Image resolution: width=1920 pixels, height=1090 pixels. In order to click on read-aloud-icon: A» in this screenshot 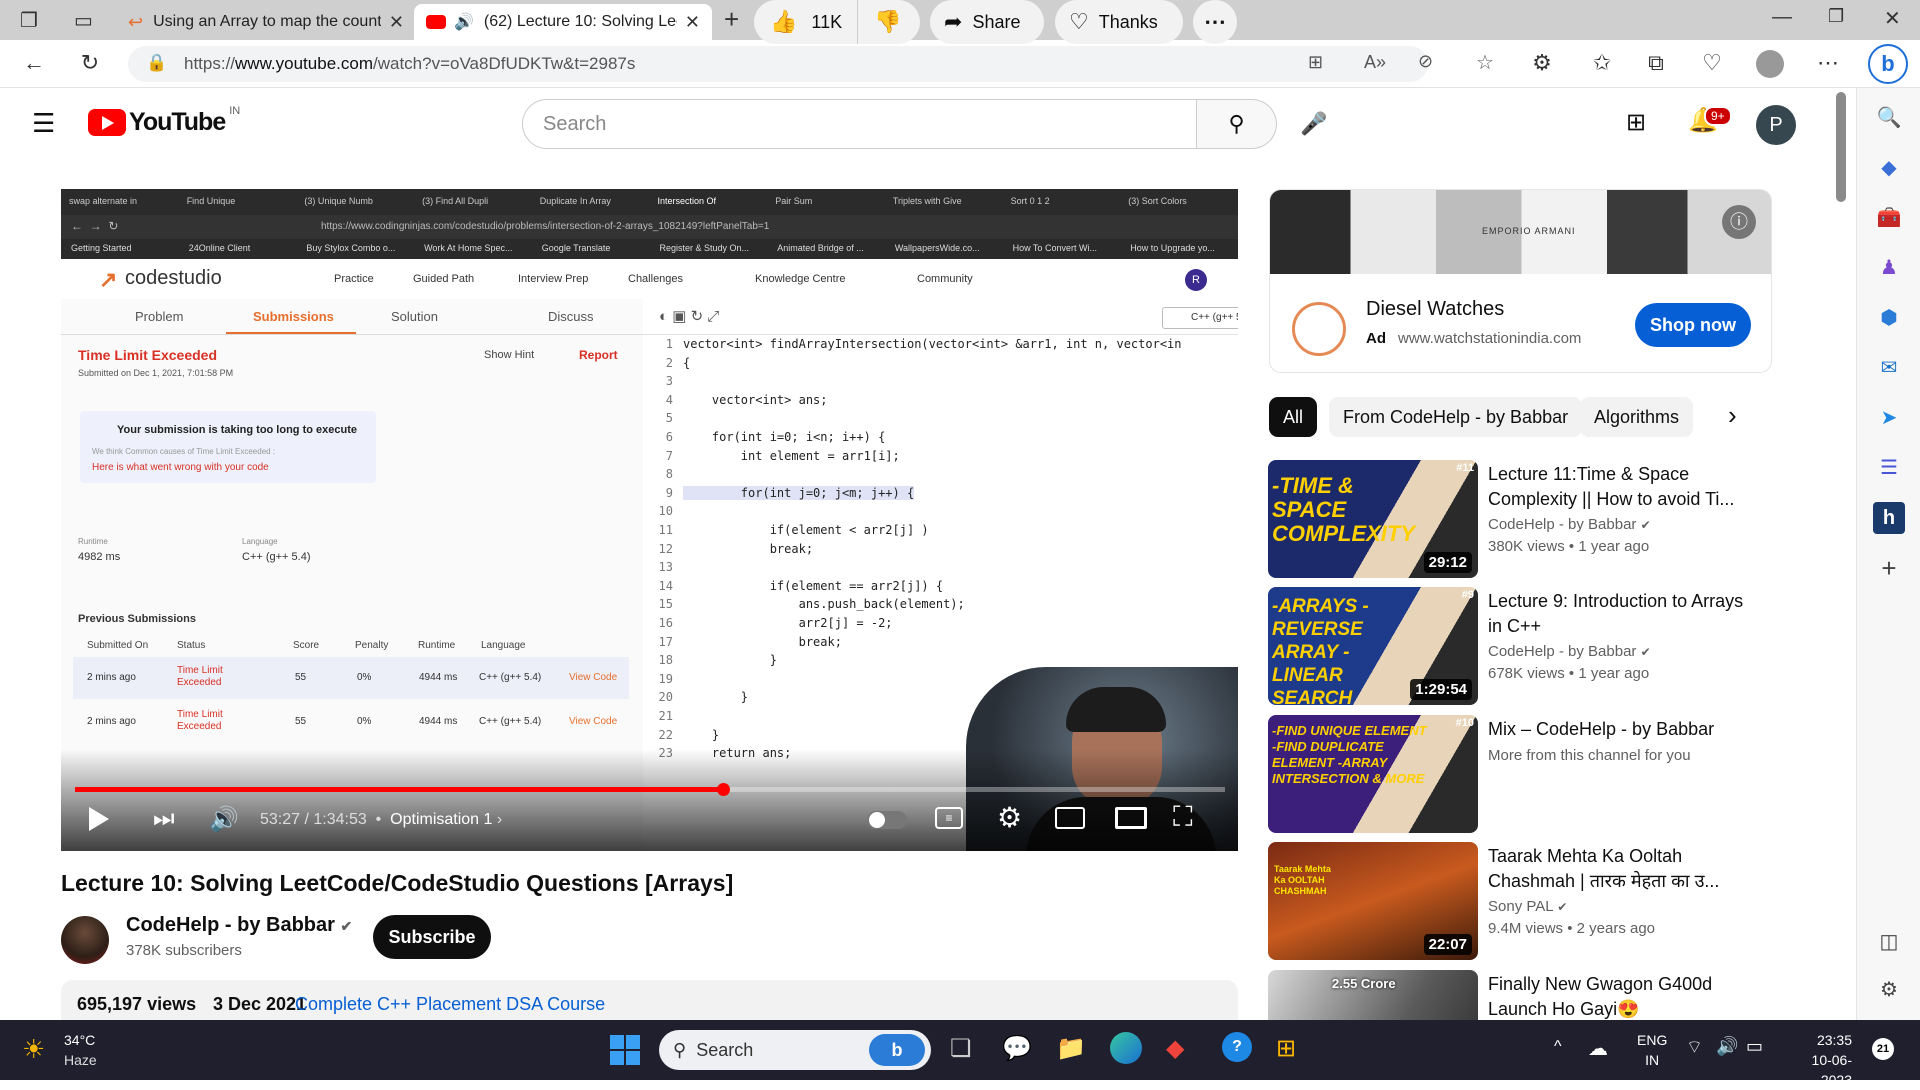, I will do `click(1375, 62)`.